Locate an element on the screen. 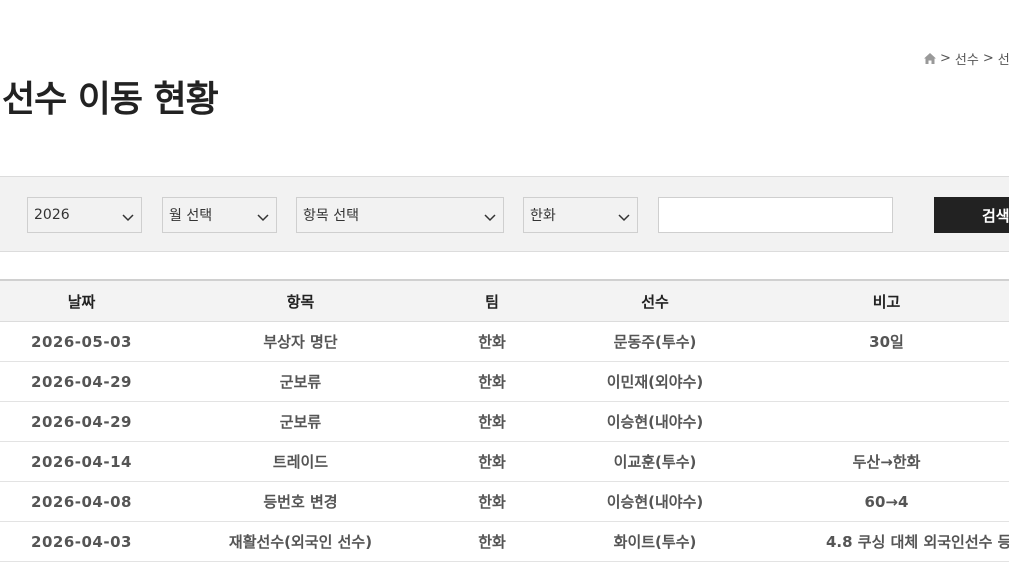 The image size is (1009, 567). cell-player: 문동주(투수) is located at coordinates (655, 341).